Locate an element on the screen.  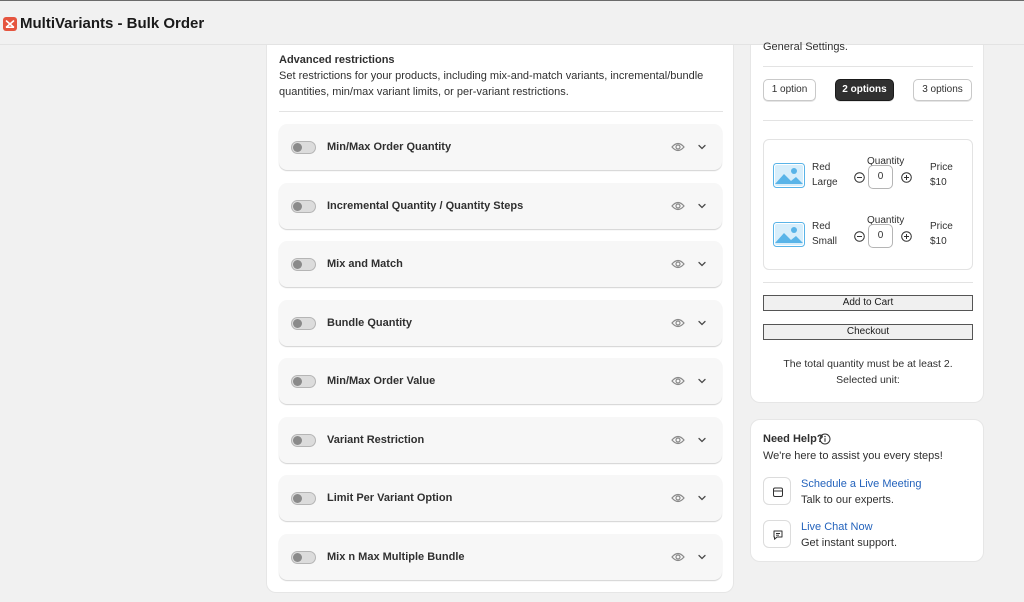
rule-row-variant-restriction: Variant Restriction is located at coordinates (500, 440).